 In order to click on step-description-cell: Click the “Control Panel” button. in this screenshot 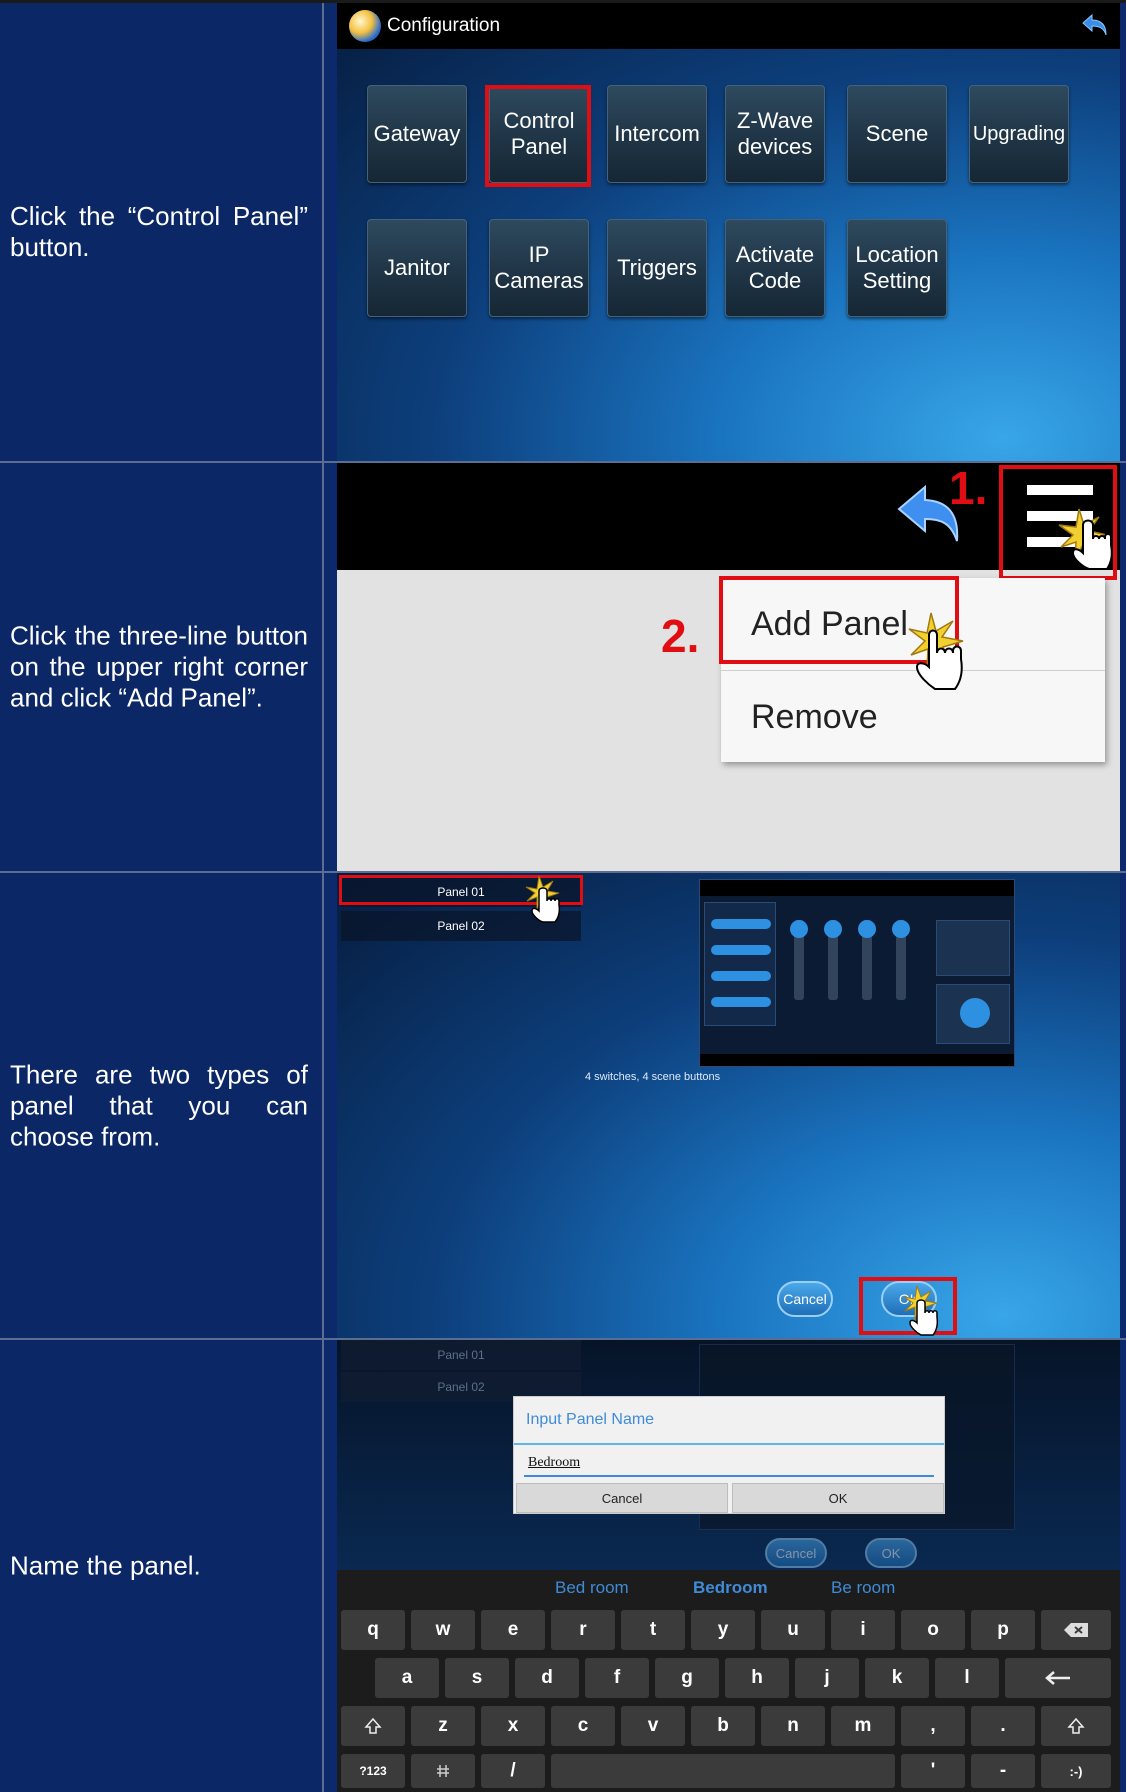, I will do `click(162, 232)`.